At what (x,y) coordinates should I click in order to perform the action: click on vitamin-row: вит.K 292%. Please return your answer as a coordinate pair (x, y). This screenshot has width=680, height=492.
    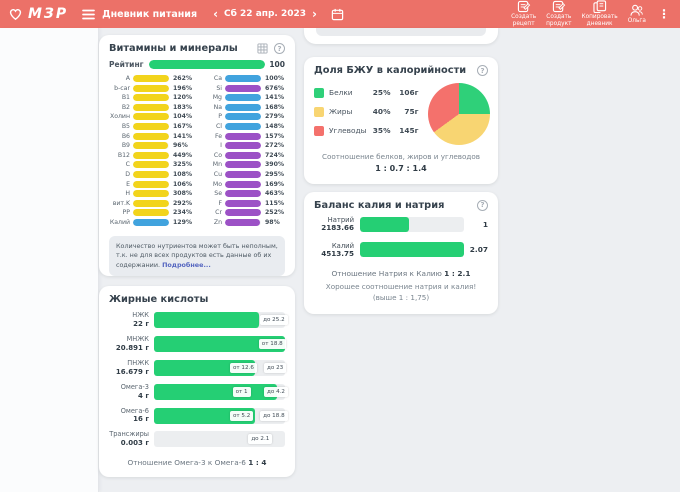
    Looking at the image, I should click on (151, 203).